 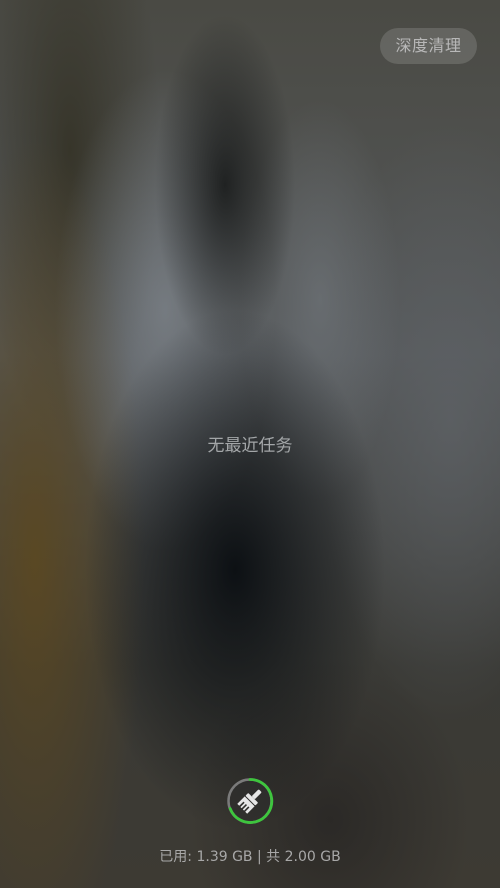 I want to click on no-recent-tasks-label: 无最近任务, so click(x=250, y=446).